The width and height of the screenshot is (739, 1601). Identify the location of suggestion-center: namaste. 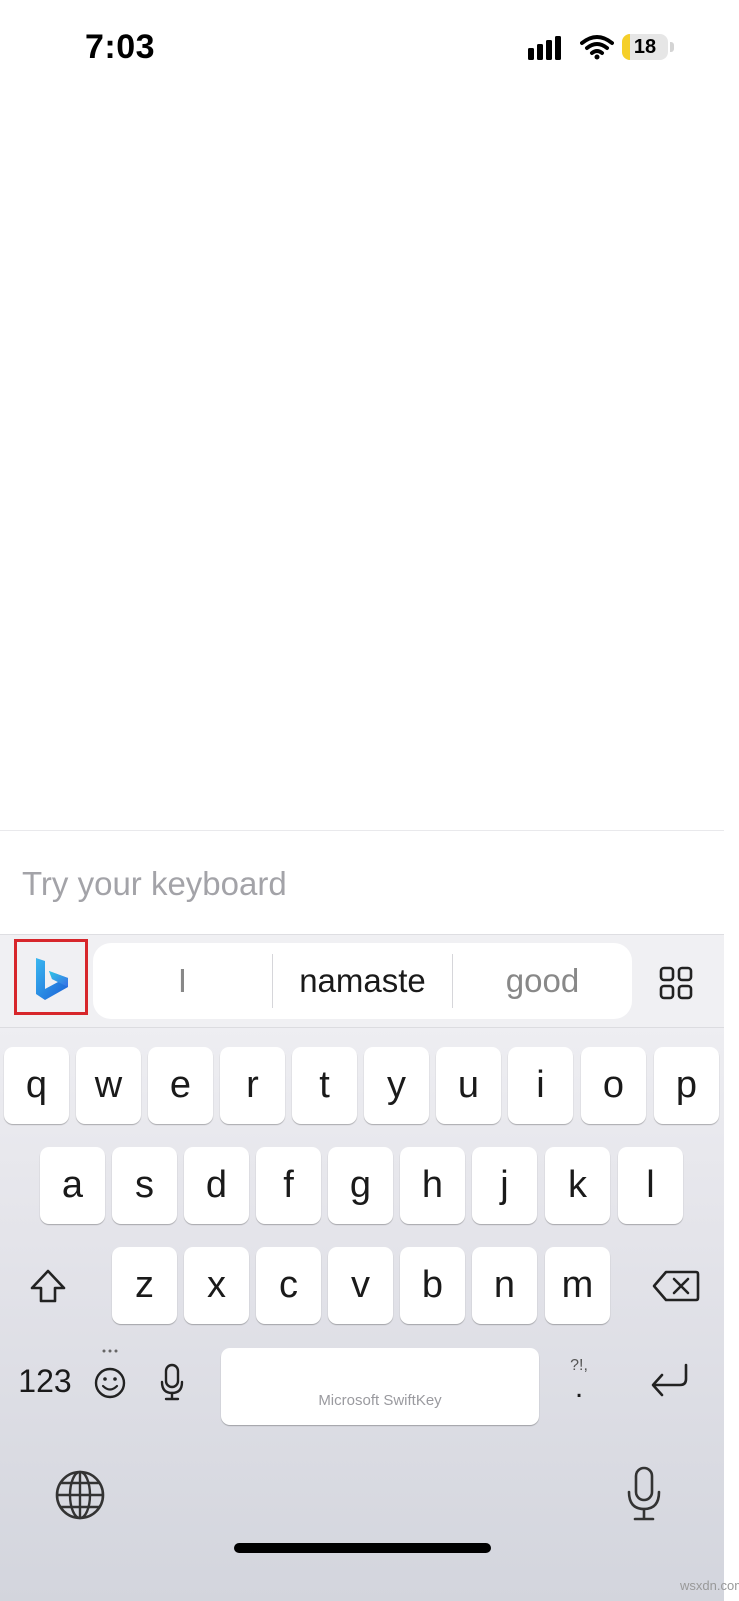
(362, 981).